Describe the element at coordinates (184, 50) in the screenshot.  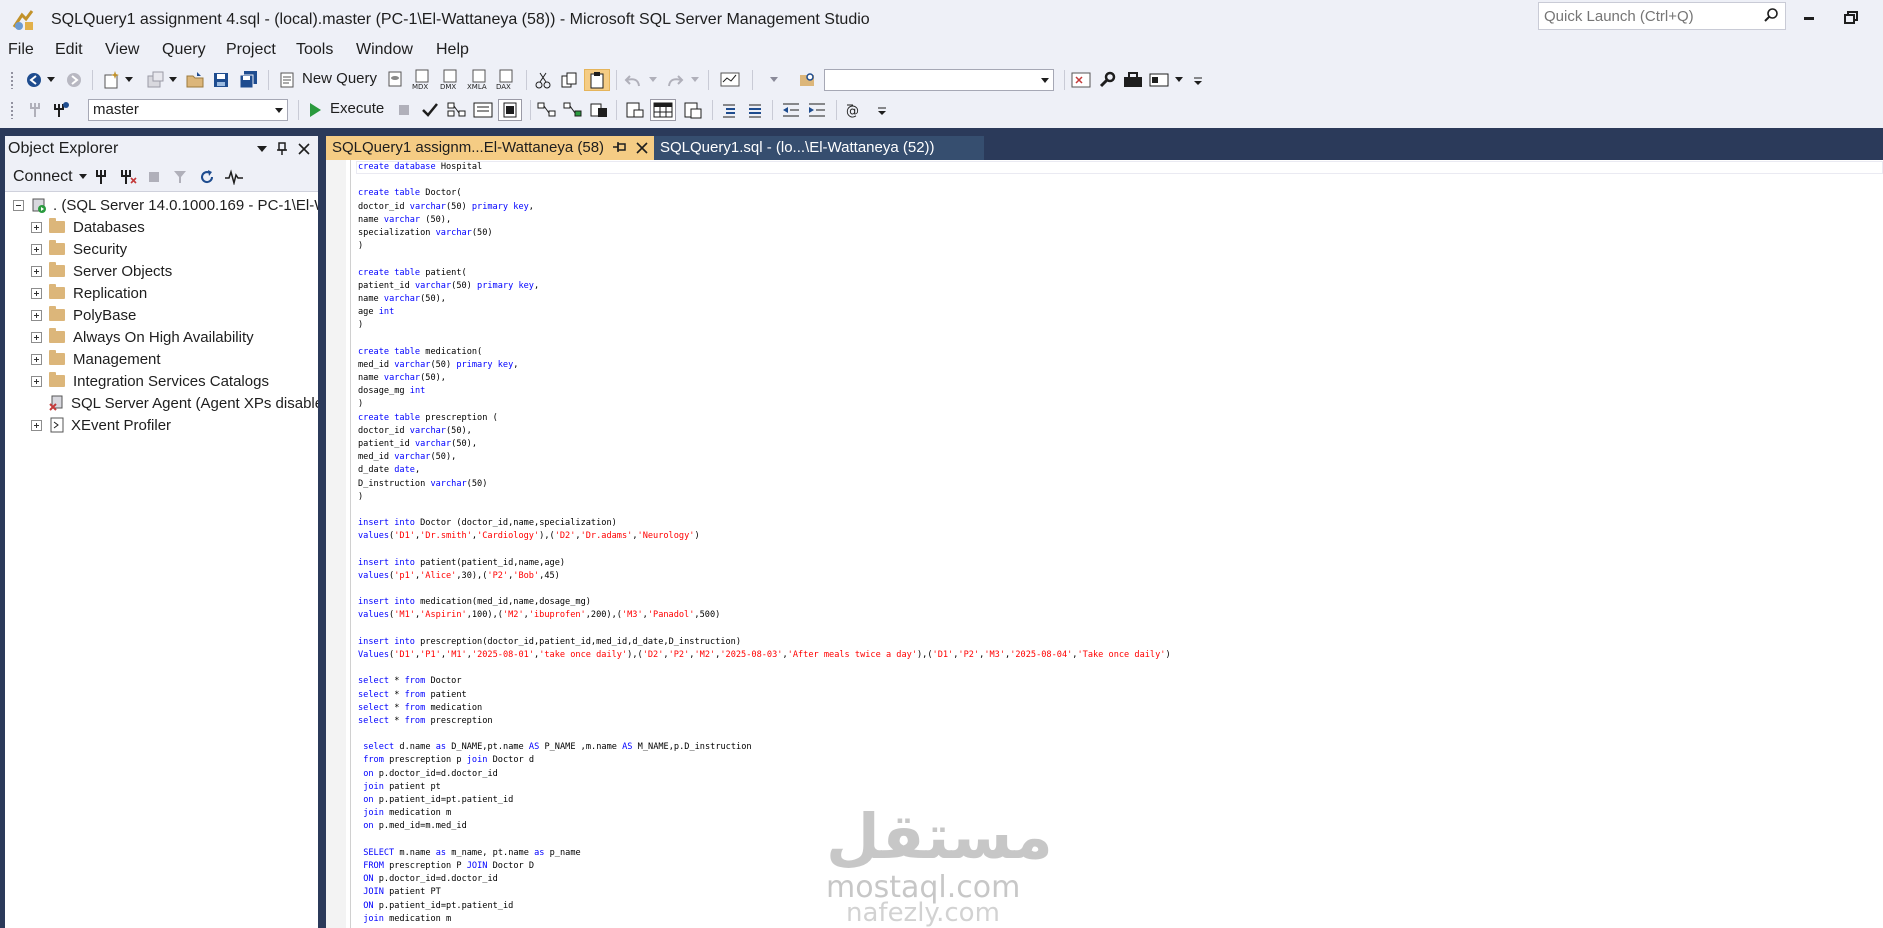
I see `menu-query: Query` at that location.